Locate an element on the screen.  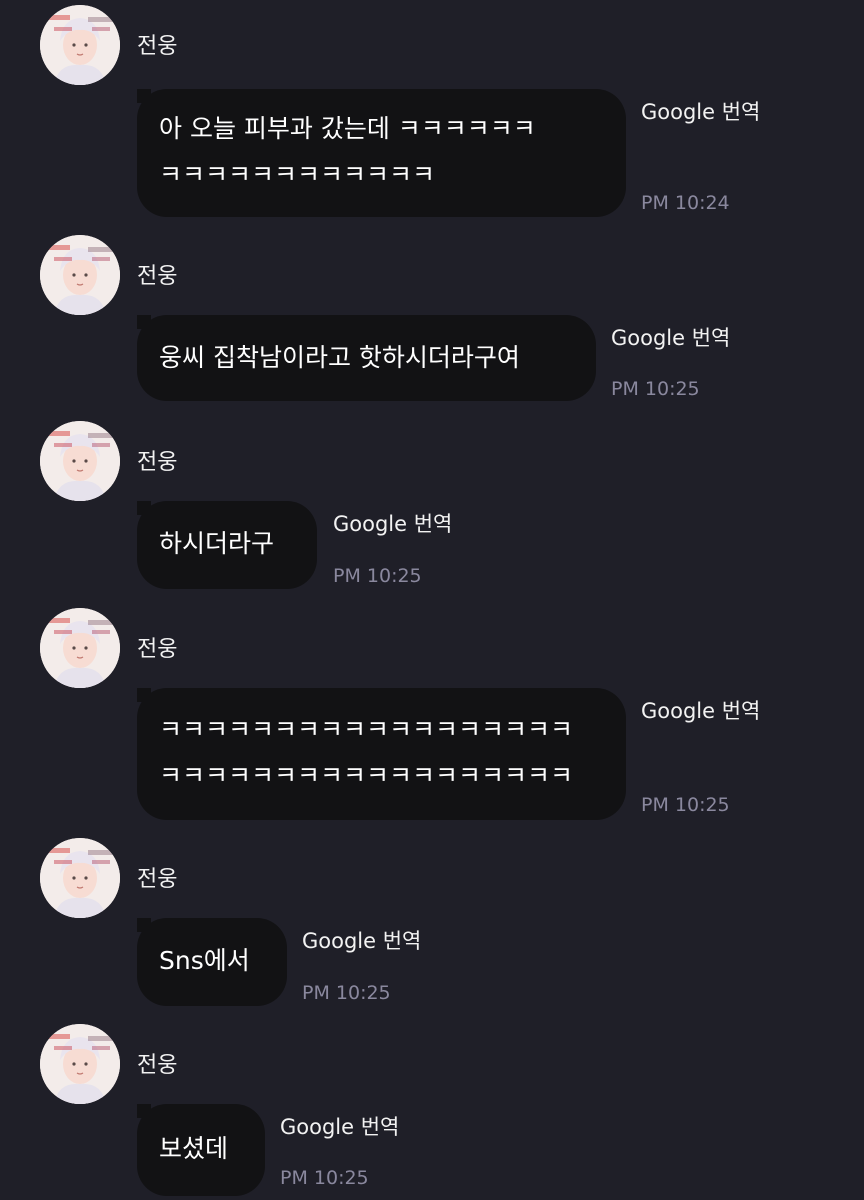
message-bubble: 보셨데 is located at coordinates (201, 1150).